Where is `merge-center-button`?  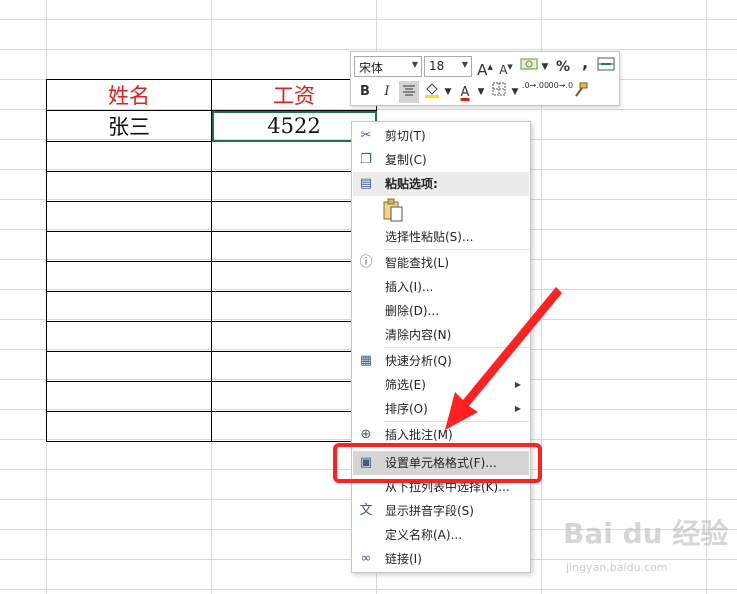
merge-center-button is located at coordinates (606, 67).